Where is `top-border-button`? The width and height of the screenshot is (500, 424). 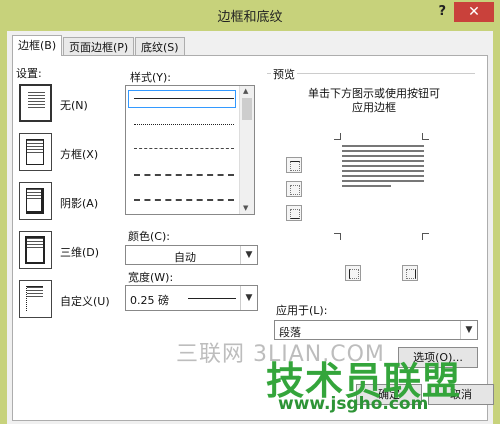
top-border-button is located at coordinates (294, 165).